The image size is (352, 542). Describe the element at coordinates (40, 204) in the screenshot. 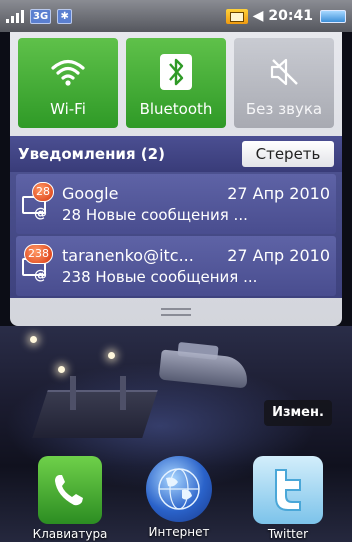

I see `email-icon: @ 28` at that location.